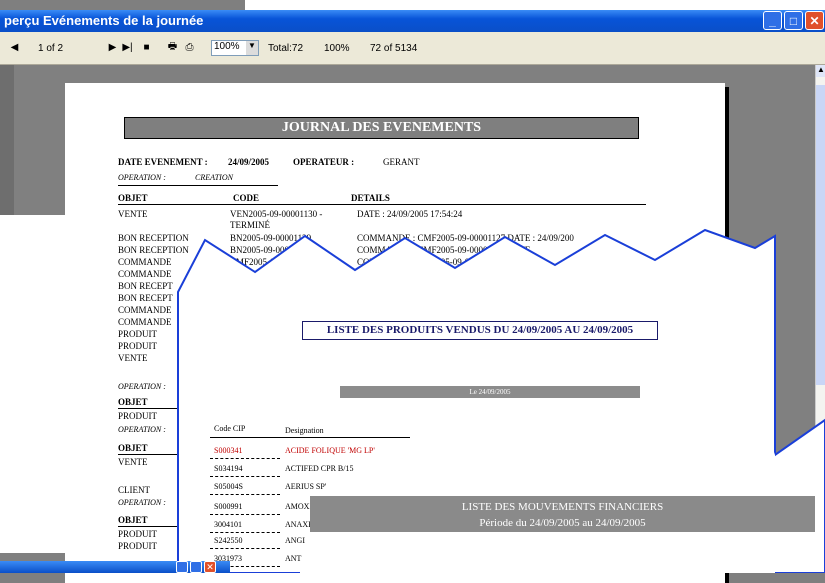  I want to click on minimize-button: _, so click(772, 20).